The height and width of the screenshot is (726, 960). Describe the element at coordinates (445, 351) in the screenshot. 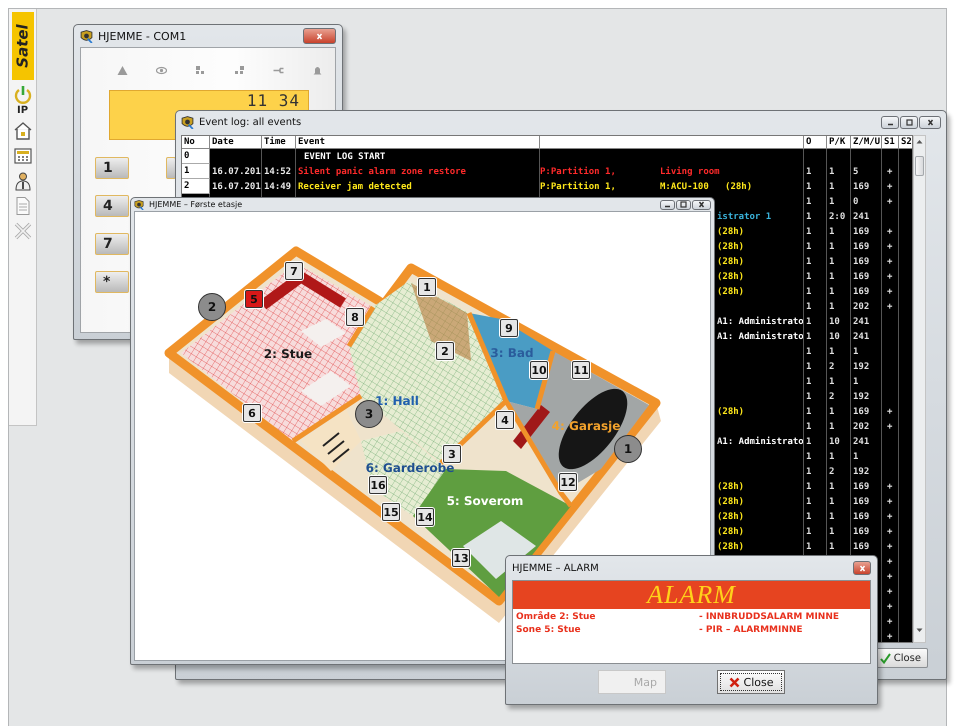

I see `detector-marker: 2` at that location.